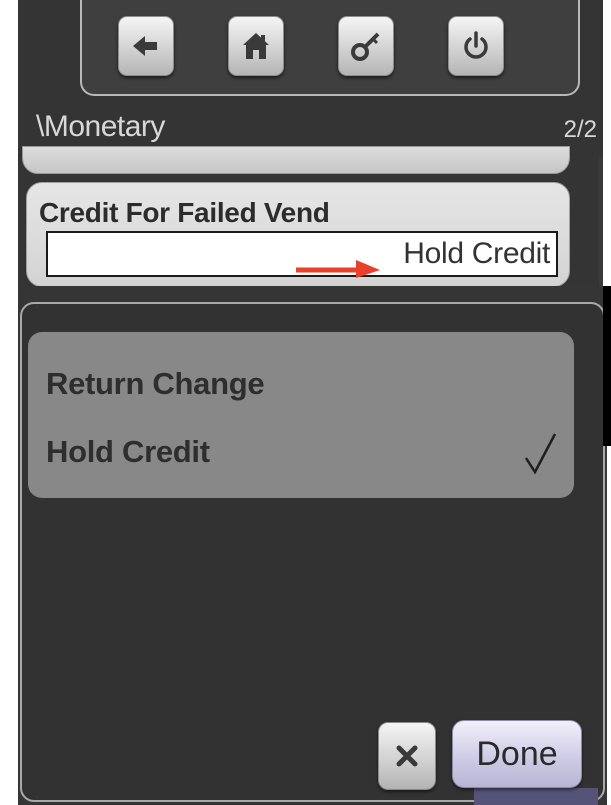 This screenshot has height=805, width=611. I want to click on setting-label: Credit For Failed Vend, so click(184, 212).